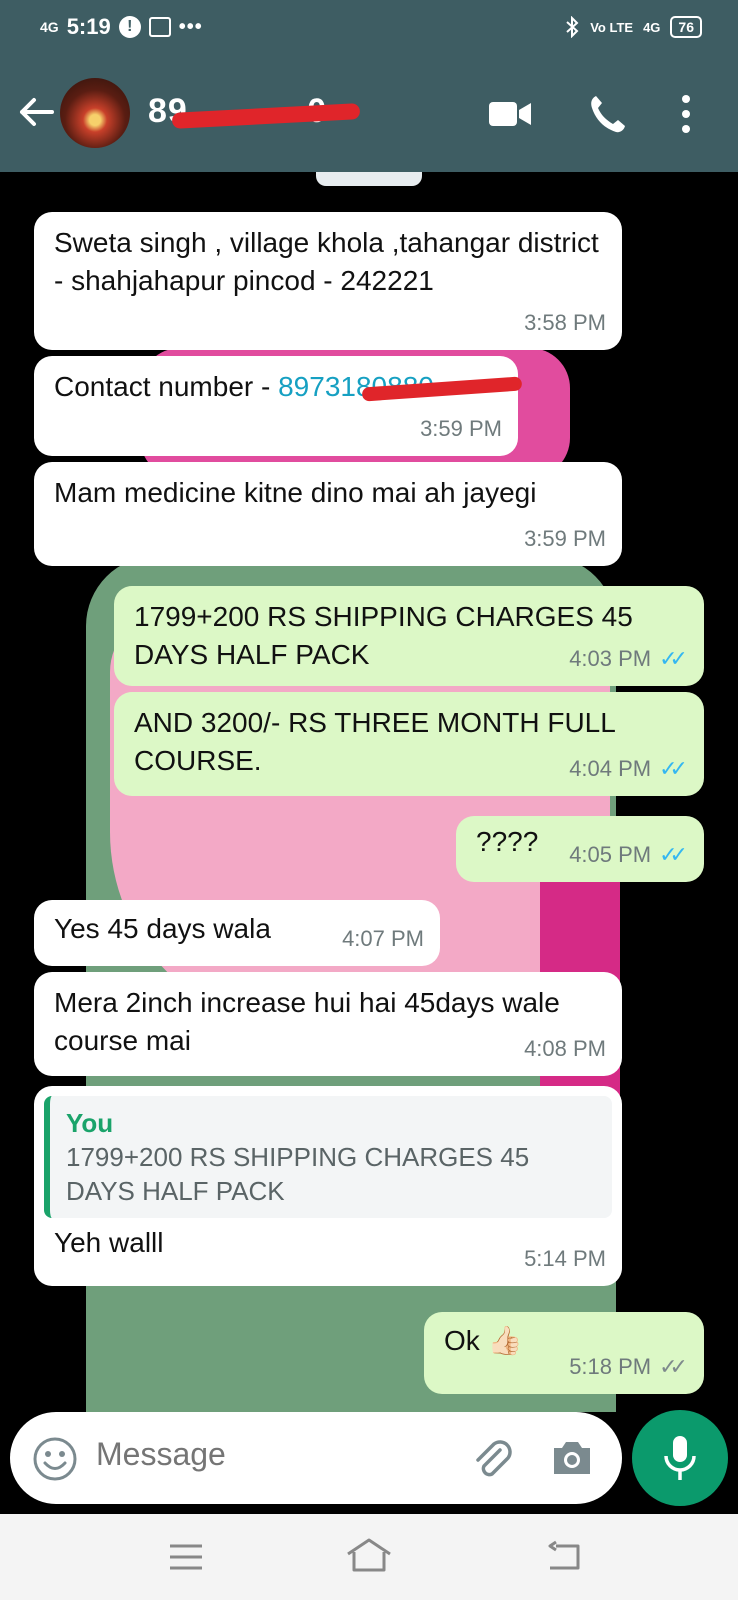 This screenshot has height=1600, width=738. I want to click on outgoing-message: Ok 👍🏻 5:18 PM ✓✓, so click(564, 1353).